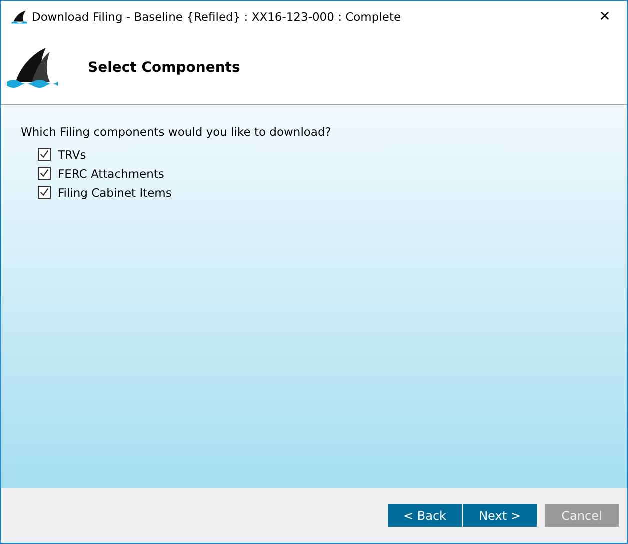 The width and height of the screenshot is (628, 544). What do you see at coordinates (425, 515) in the screenshot?
I see `back-button: < Back` at bounding box center [425, 515].